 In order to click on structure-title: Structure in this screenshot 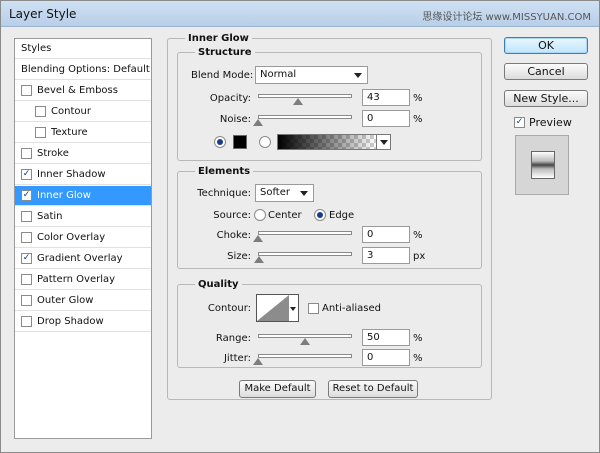, I will do `click(225, 52)`.